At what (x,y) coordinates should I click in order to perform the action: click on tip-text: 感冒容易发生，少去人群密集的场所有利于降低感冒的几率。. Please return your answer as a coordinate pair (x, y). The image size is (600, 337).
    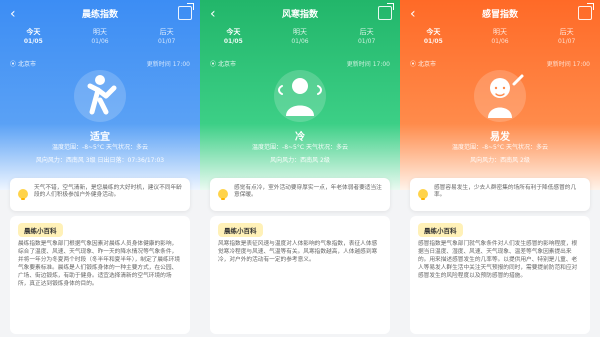
    Looking at the image, I should click on (505, 191).